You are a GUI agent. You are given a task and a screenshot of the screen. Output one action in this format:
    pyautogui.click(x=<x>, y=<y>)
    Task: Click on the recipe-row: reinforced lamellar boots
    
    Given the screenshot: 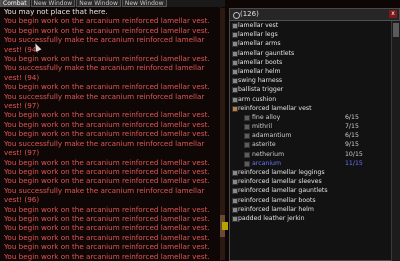 What is the action you would take?
    pyautogui.click(x=310, y=200)
    